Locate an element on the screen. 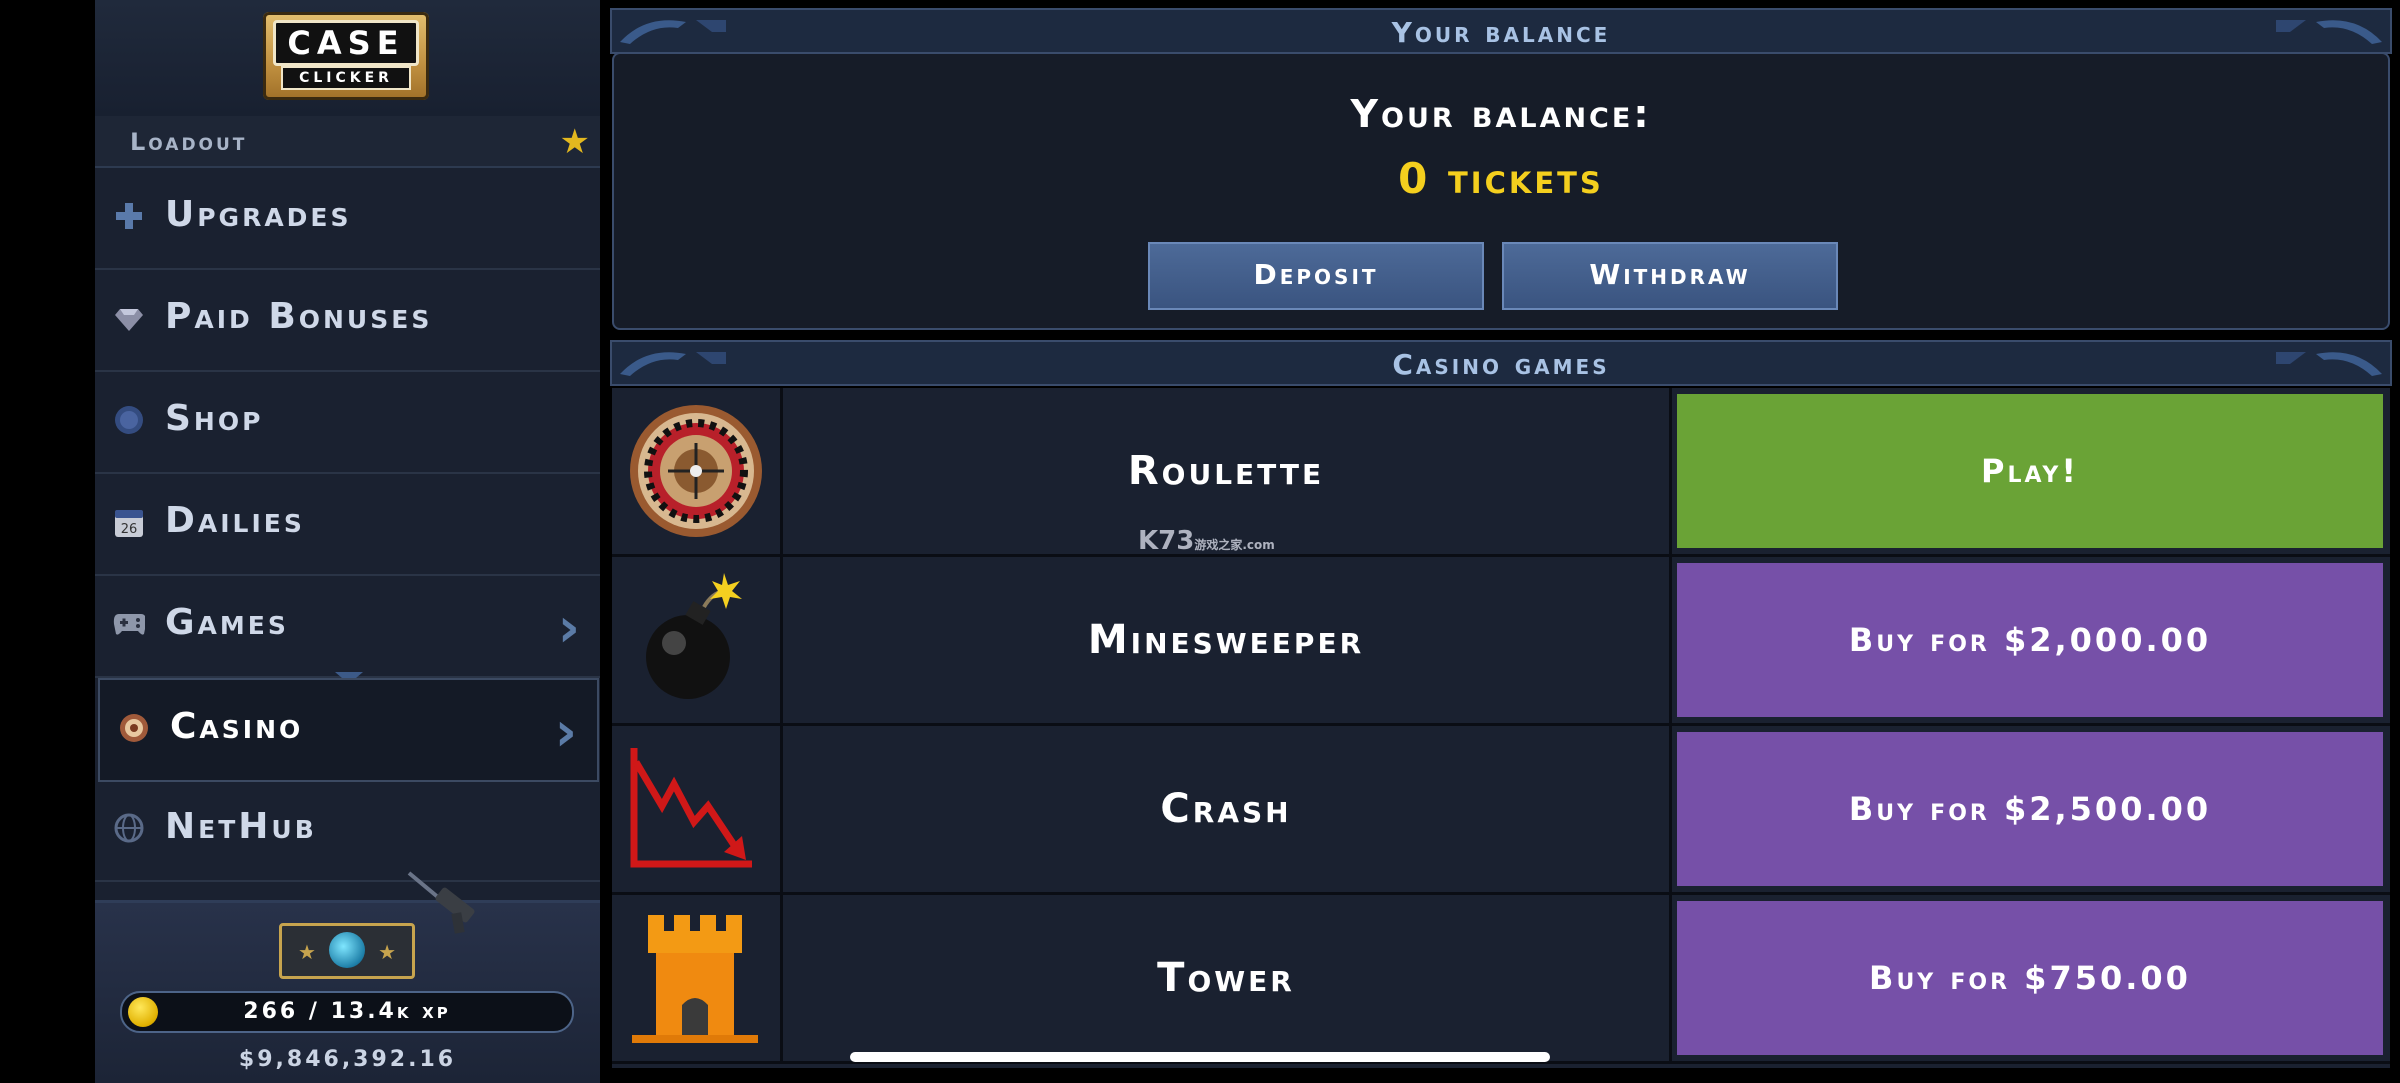 This screenshot has height=1083, width=2400. xp-value: 266 / 13.4k xp is located at coordinates (347, 1011).